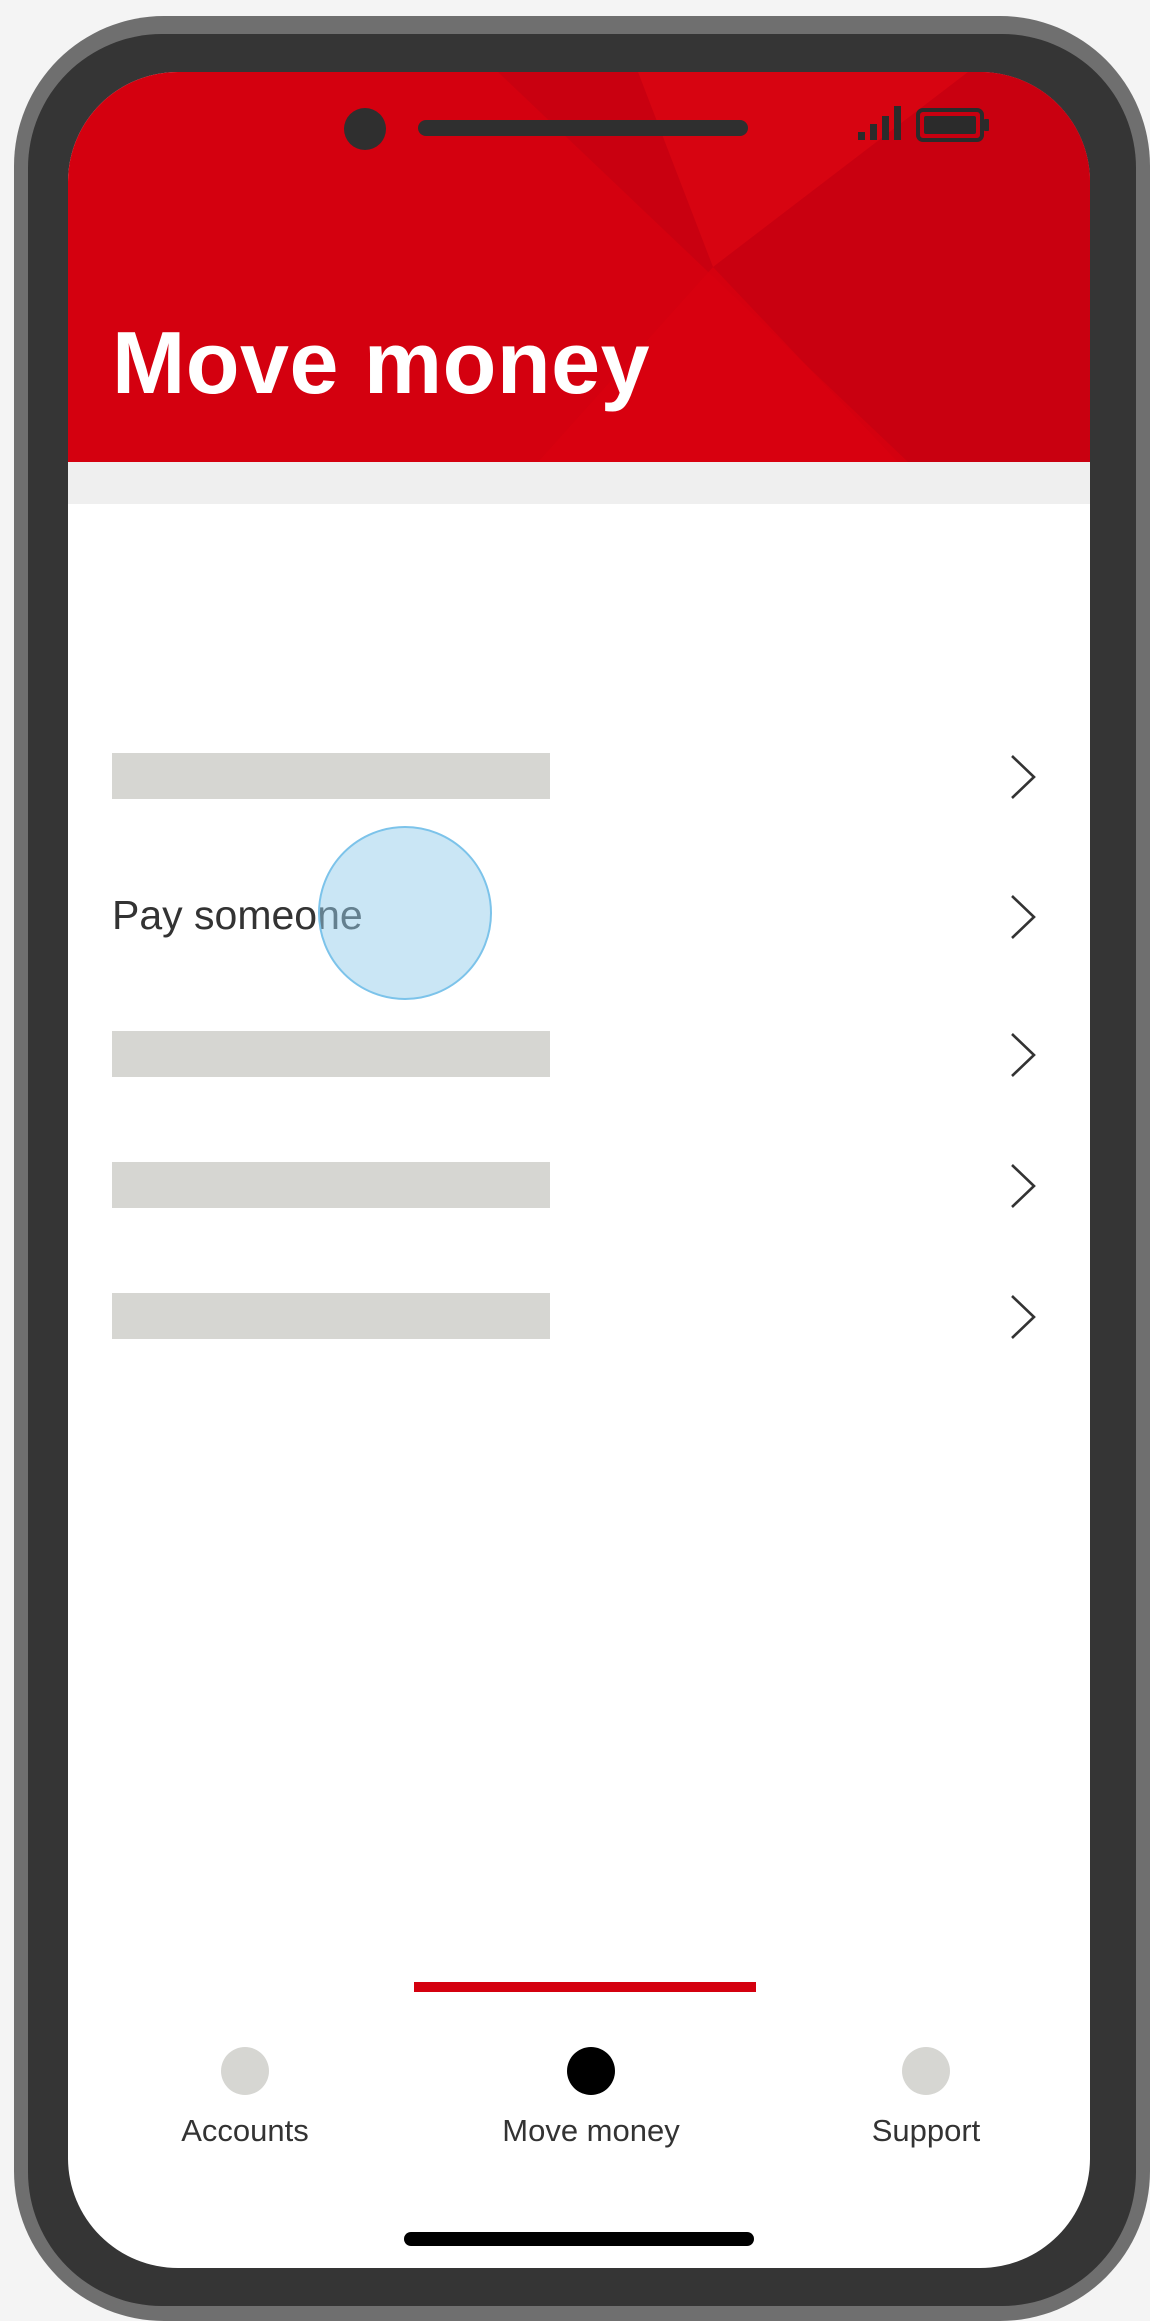 This screenshot has width=1150, height=2321. What do you see at coordinates (381, 362) in the screenshot?
I see `page-title: Move money` at bounding box center [381, 362].